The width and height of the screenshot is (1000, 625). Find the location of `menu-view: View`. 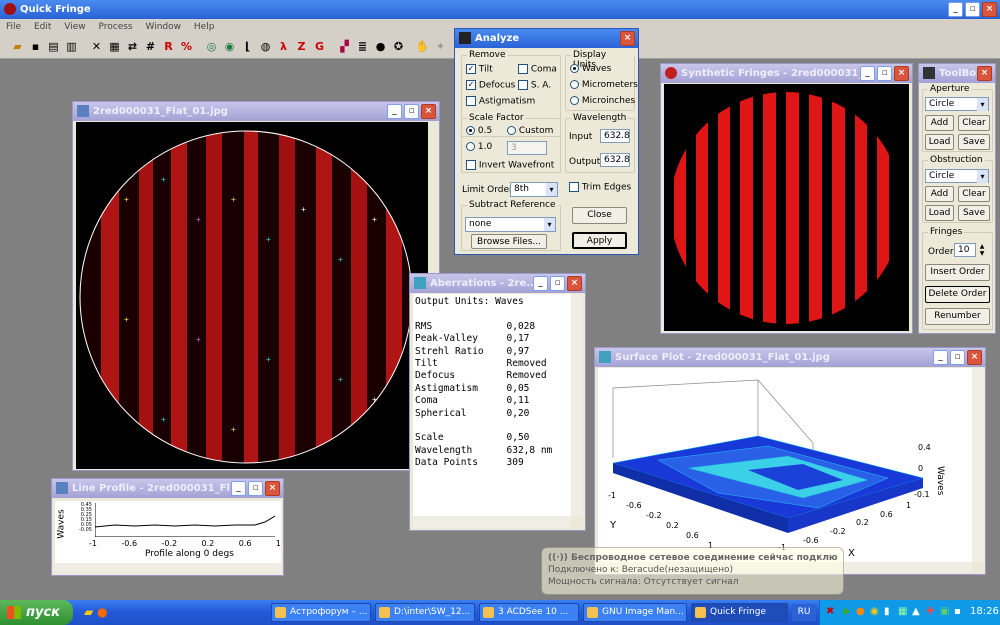

menu-view: View is located at coordinates (74, 27).